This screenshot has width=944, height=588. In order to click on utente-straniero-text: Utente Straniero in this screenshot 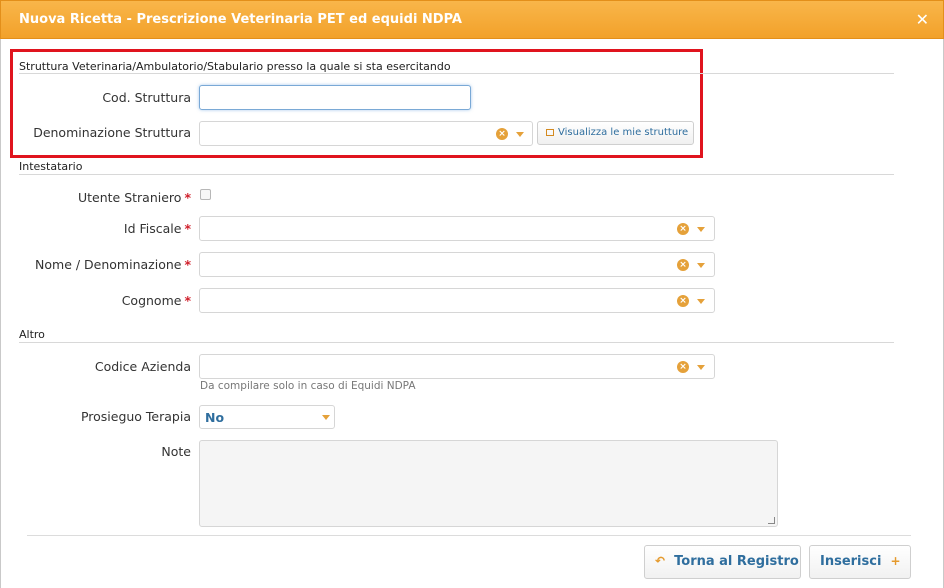, I will do `click(129, 197)`.